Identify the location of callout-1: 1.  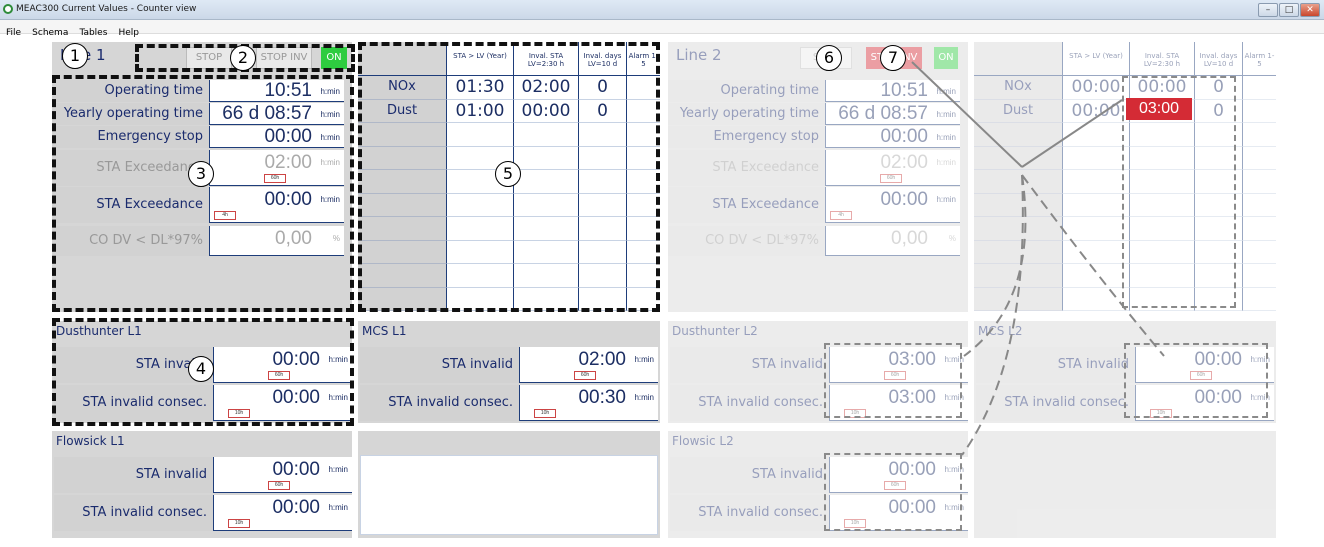
(75, 56).